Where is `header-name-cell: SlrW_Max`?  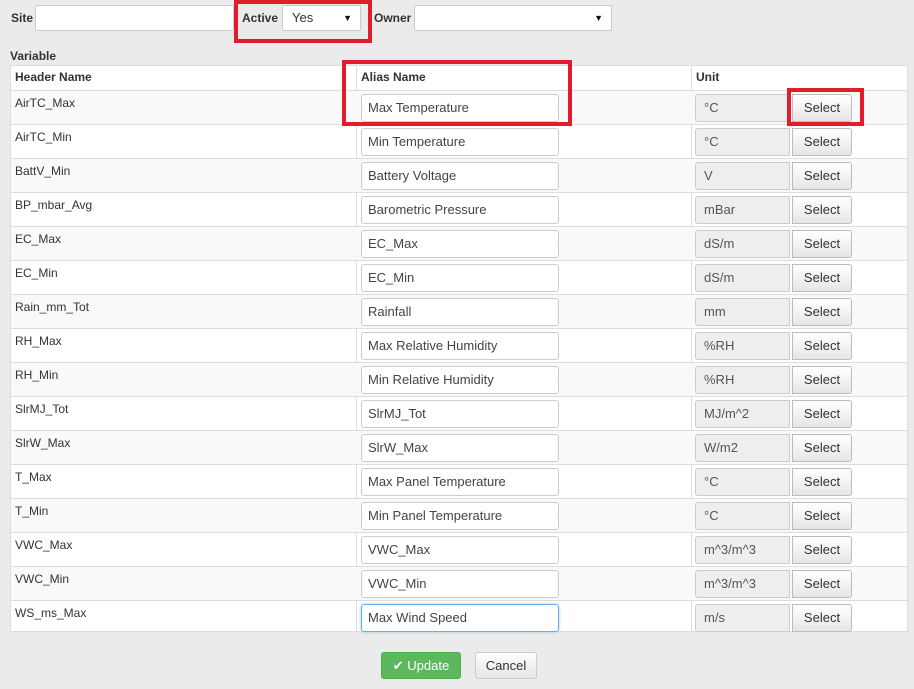 header-name-cell: SlrW_Max is located at coordinates (43, 443).